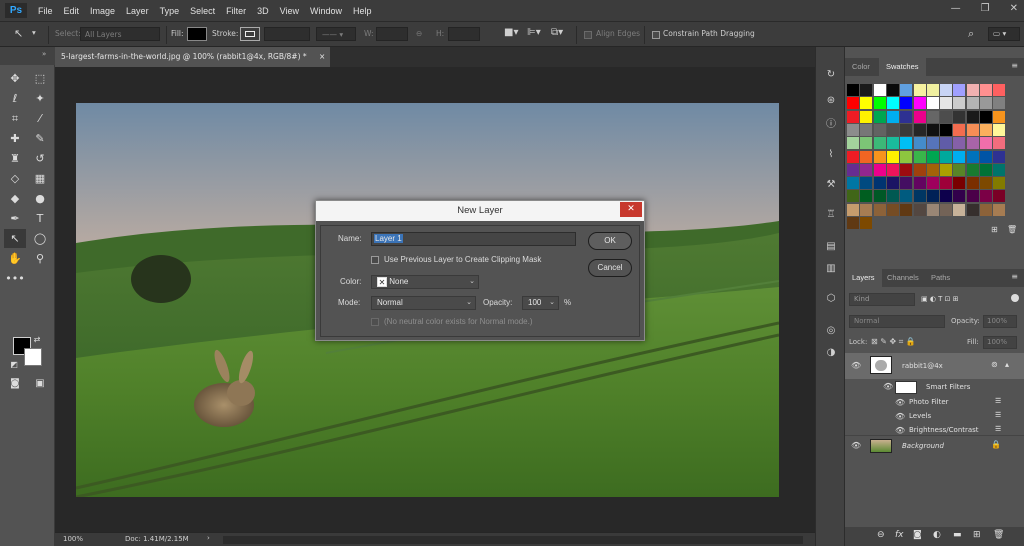 This screenshot has height=546, width=1024. What do you see at coordinates (15, 278) in the screenshot?
I see `more-tools-icon: •••` at bounding box center [15, 278].